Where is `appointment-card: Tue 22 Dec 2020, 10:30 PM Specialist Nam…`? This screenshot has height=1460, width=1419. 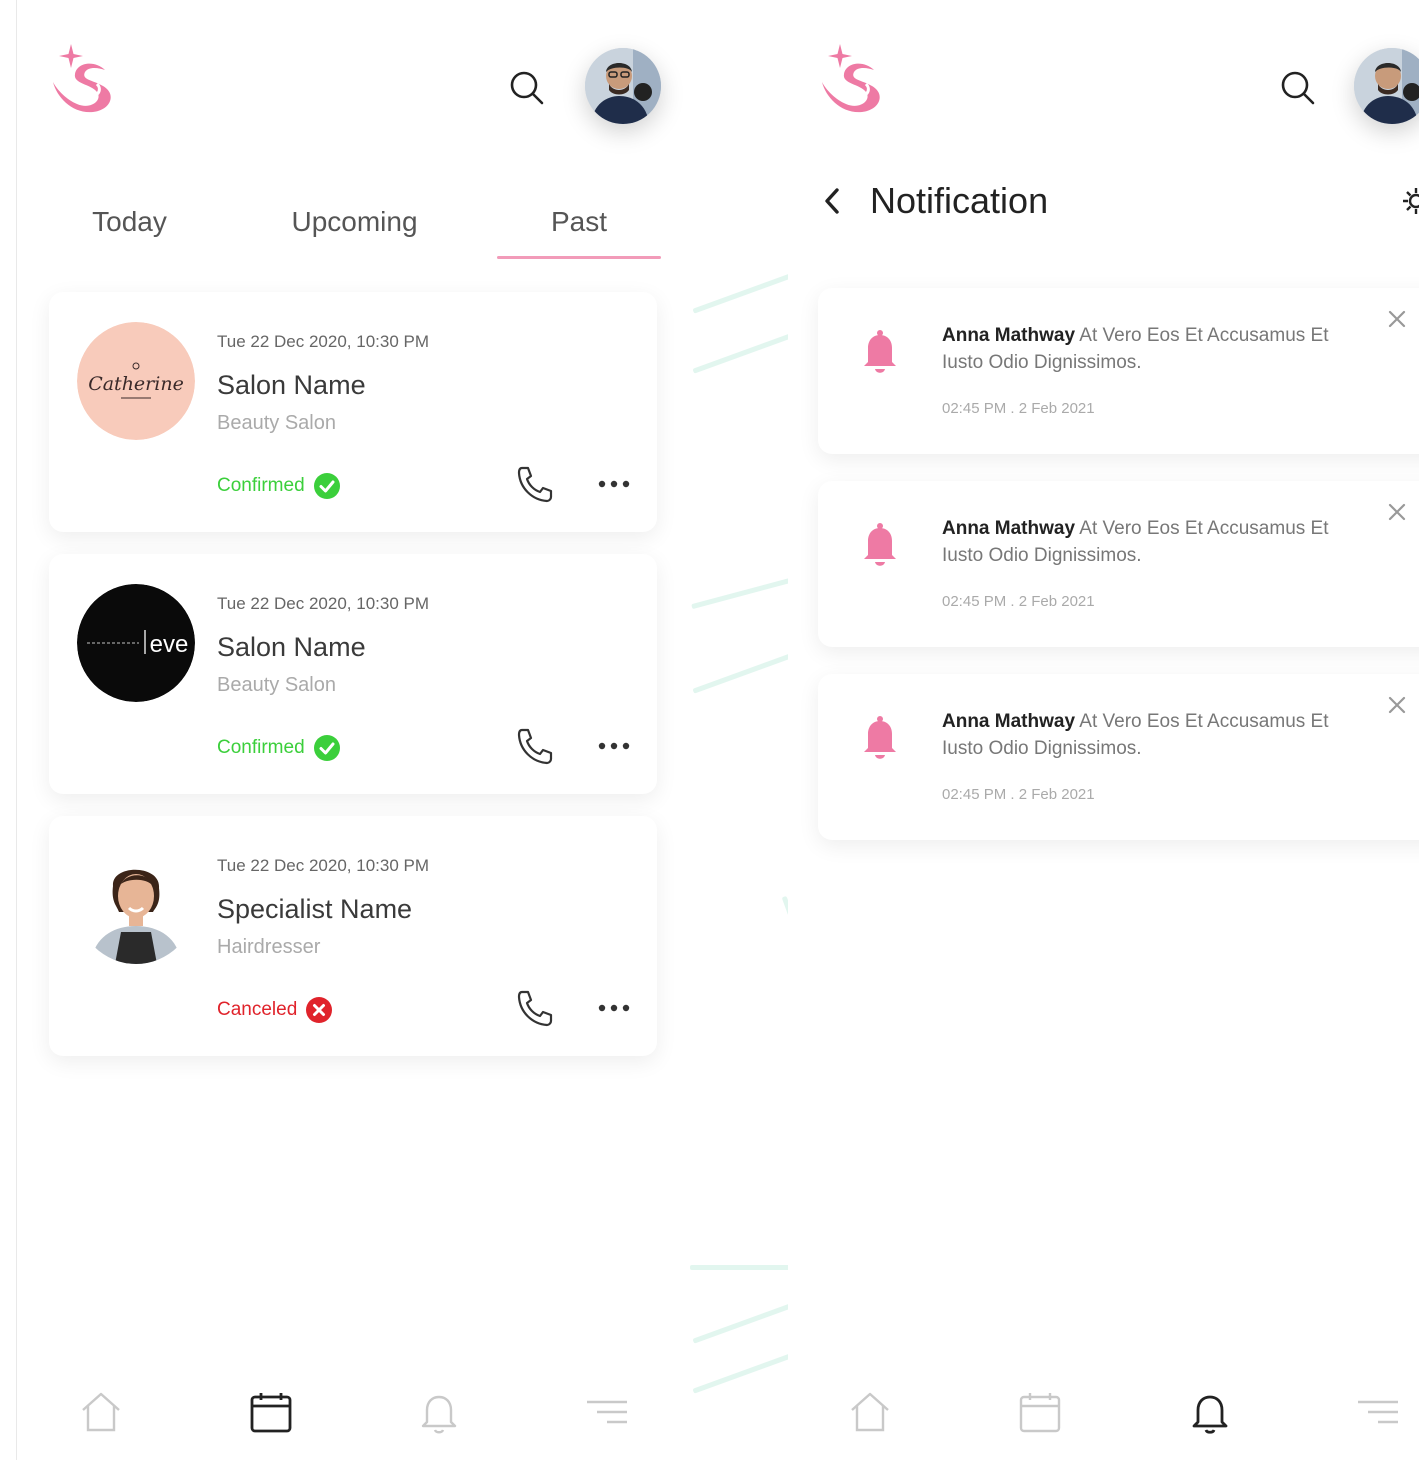 appointment-card: Tue 22 Dec 2020, 10:30 PM Specialist Nam… is located at coordinates (353, 936).